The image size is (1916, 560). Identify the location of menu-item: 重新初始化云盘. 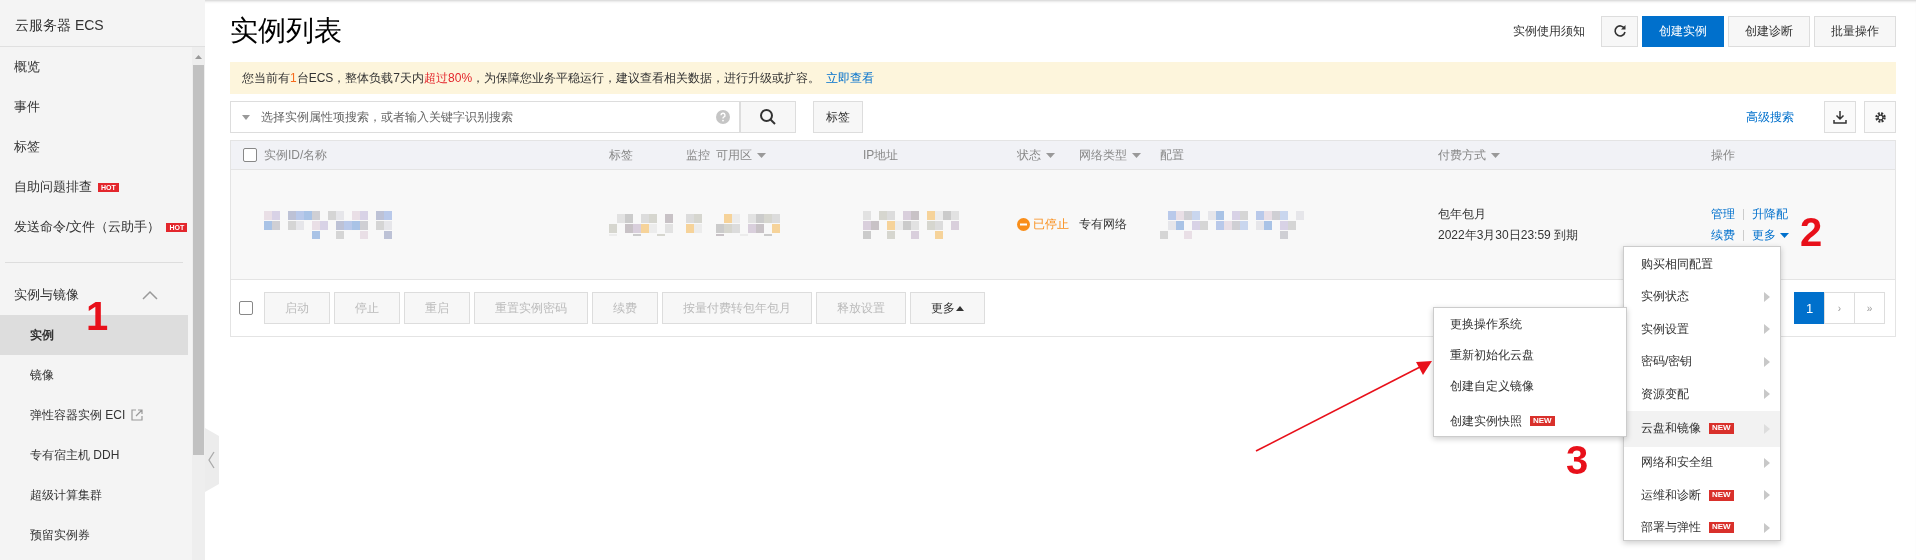
(1530, 355).